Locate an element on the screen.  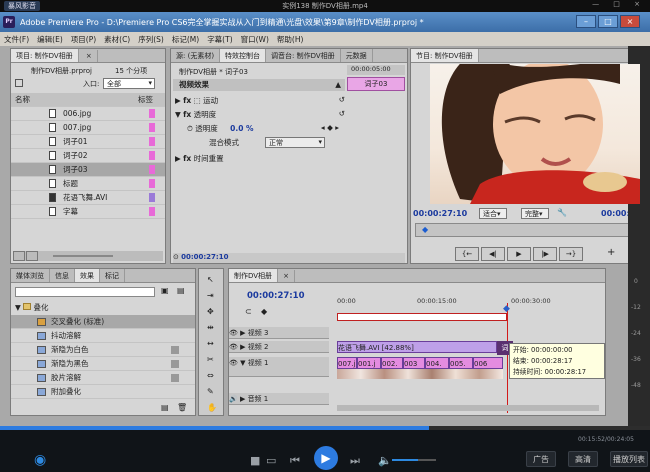
clip-v1: 002. is located at coordinates (392, 363).